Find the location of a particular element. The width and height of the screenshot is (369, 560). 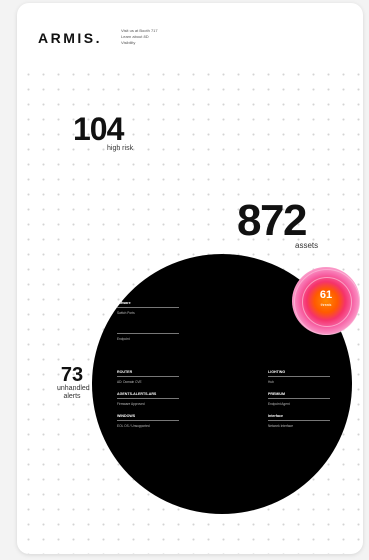

threat-highlight-glow: 61 threats is located at coordinates (326, 301).